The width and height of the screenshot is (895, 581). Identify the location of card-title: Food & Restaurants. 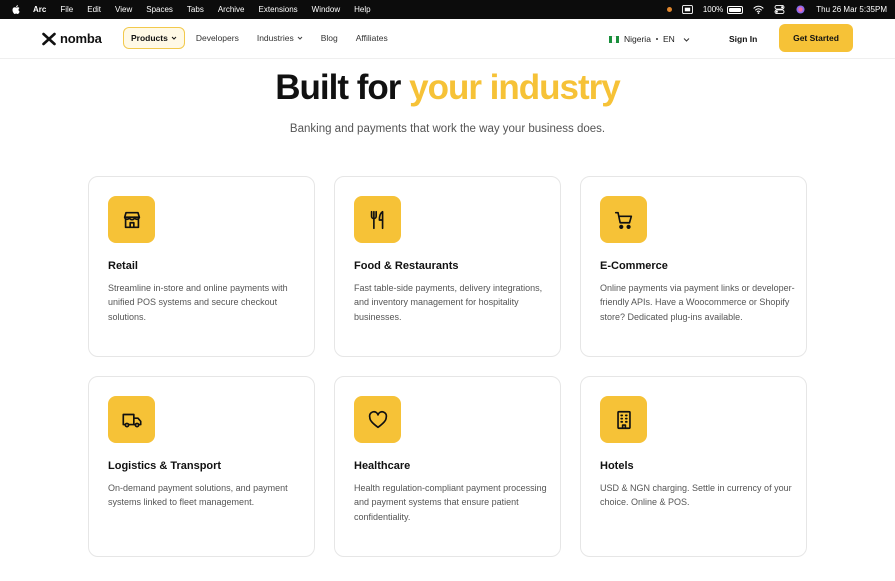
(406, 266).